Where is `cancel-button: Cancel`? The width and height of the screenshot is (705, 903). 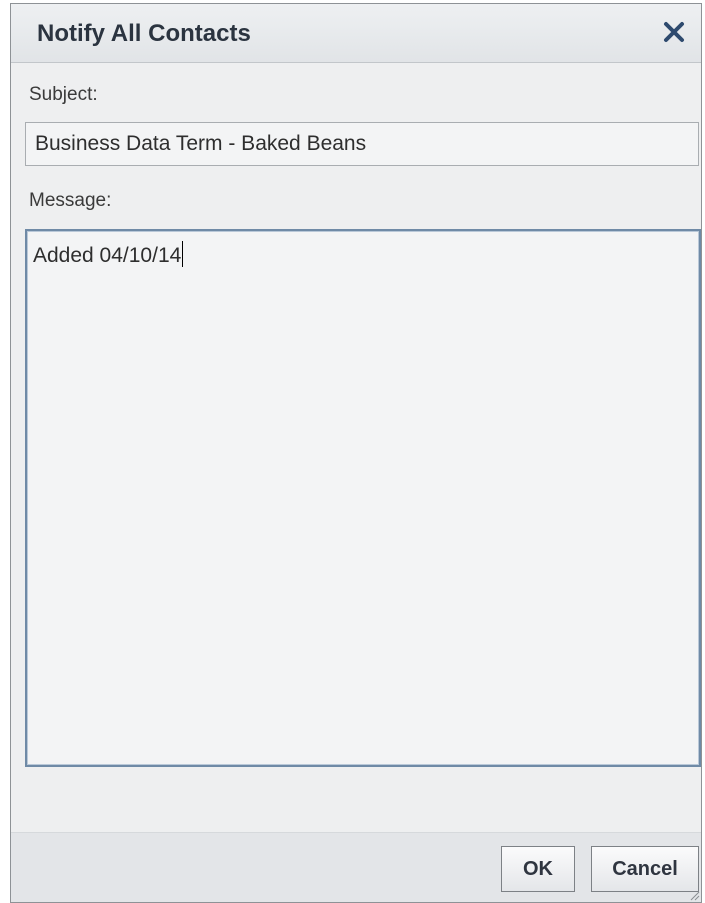 cancel-button: Cancel is located at coordinates (645, 869).